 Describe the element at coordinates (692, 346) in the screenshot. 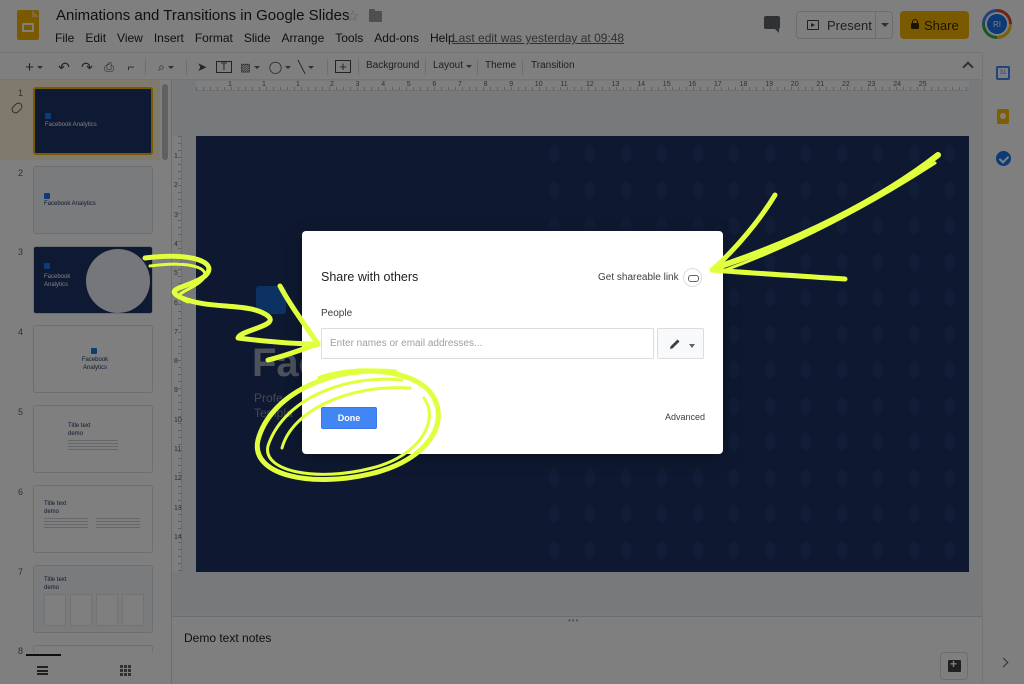

I see `chevron-down-icon` at that location.